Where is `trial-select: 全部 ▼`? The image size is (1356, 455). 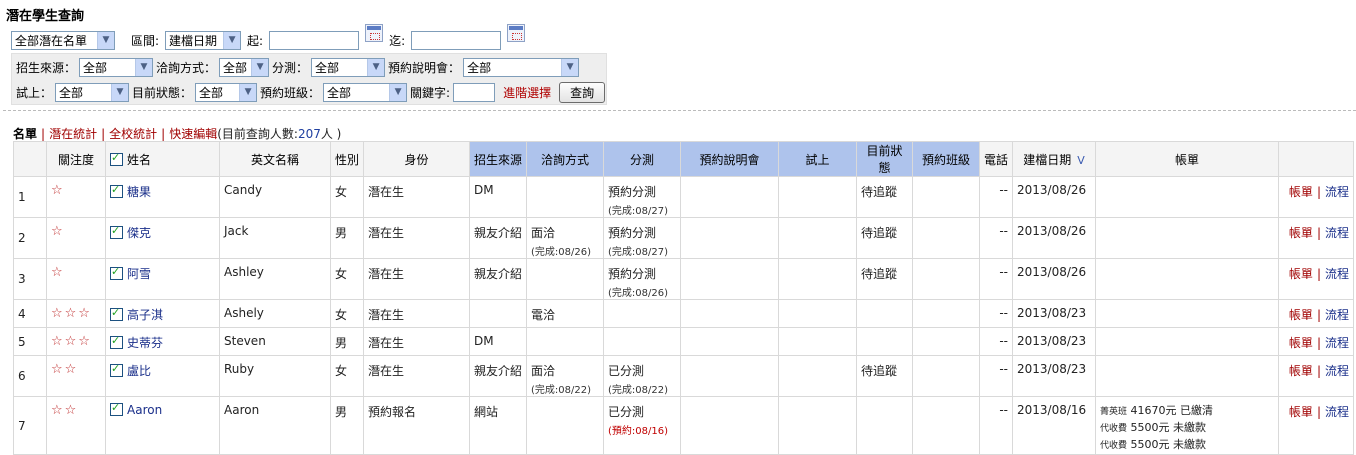 trial-select: 全部 ▼ is located at coordinates (92, 92).